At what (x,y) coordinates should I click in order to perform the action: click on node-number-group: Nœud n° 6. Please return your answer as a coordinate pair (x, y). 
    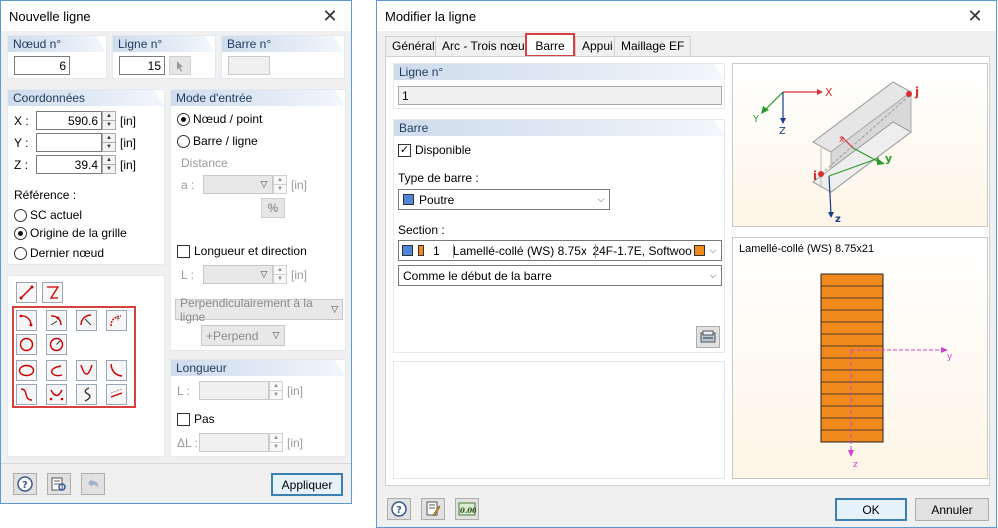
    Looking at the image, I should click on (57, 57).